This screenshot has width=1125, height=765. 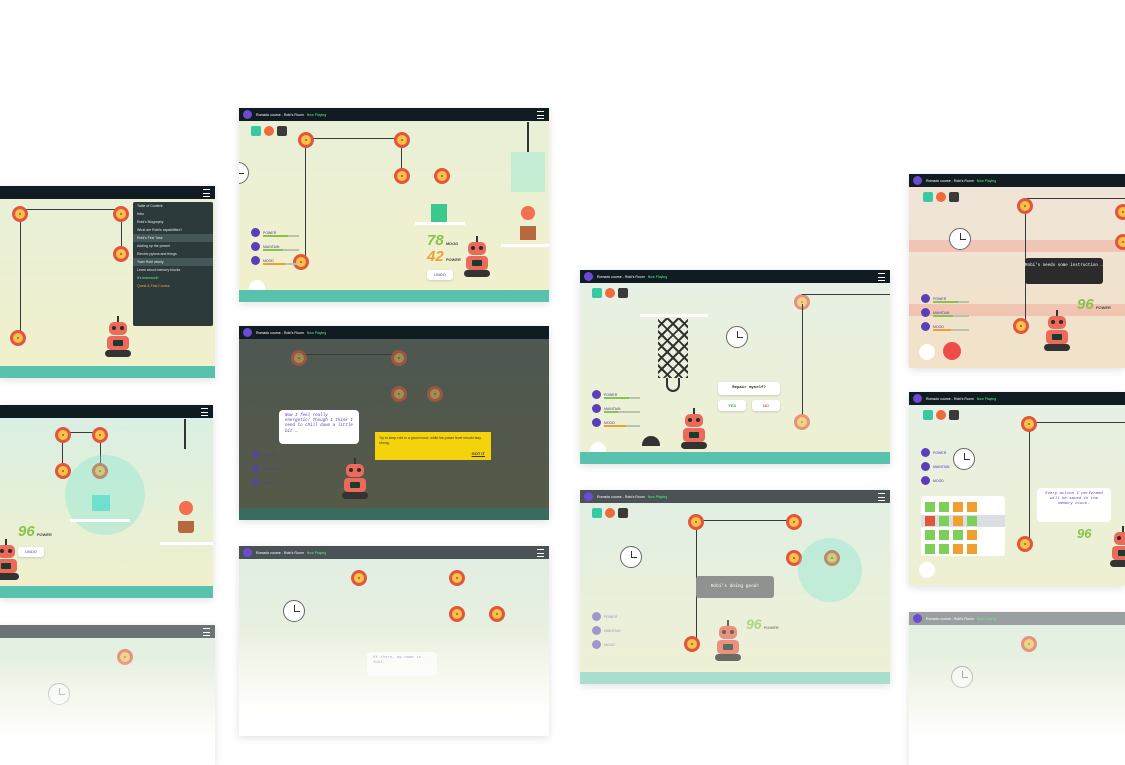 I want to click on toc-item: Intro, so click(x=173, y=214).